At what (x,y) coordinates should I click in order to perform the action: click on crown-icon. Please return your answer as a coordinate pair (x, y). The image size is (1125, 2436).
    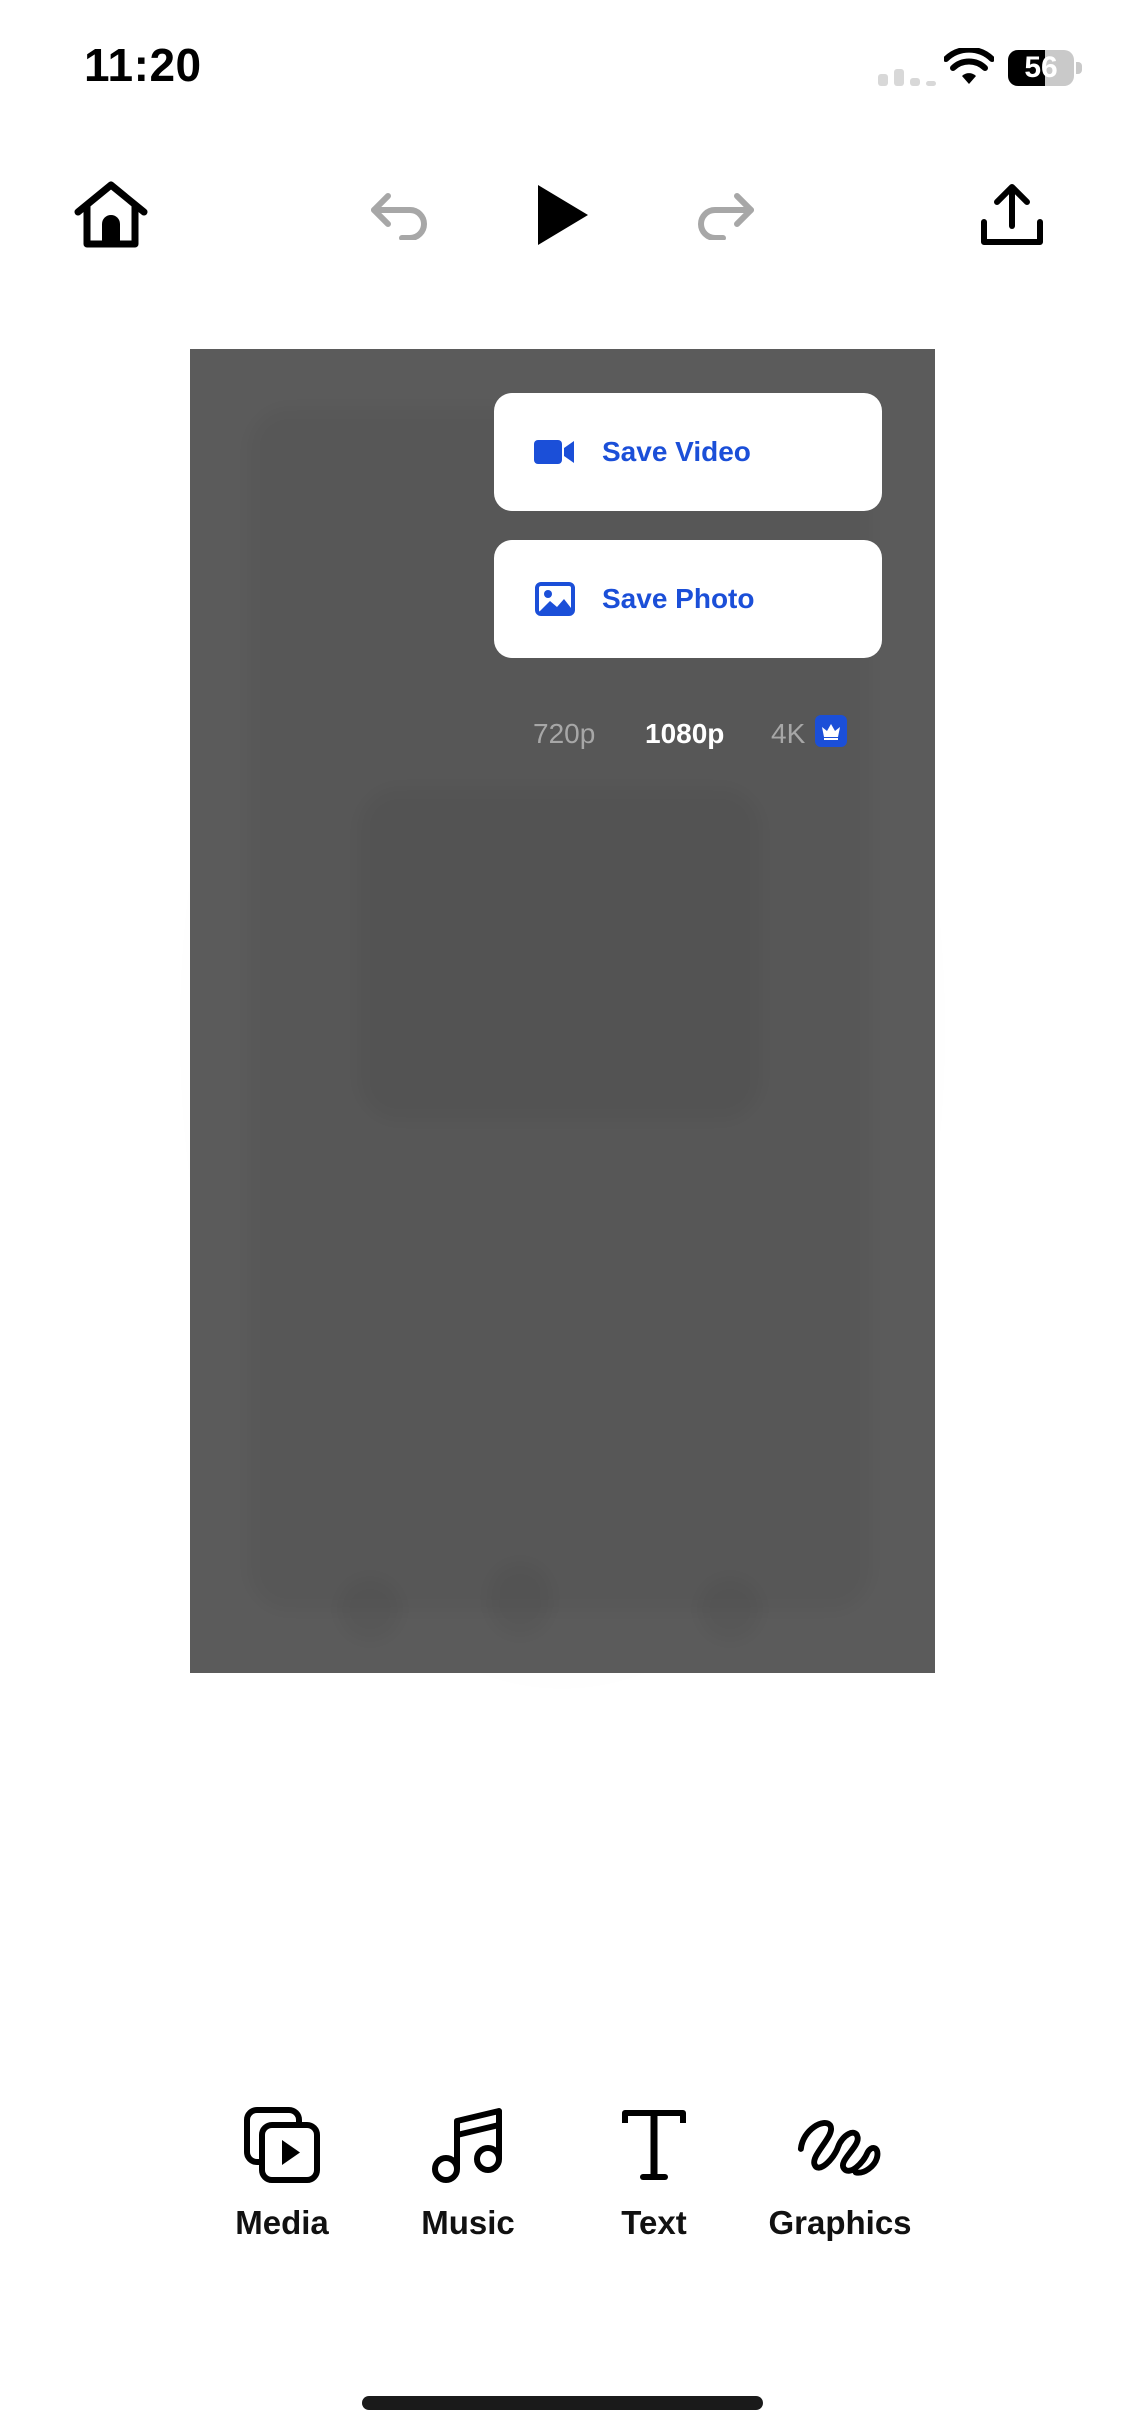
    Looking at the image, I should click on (831, 731).